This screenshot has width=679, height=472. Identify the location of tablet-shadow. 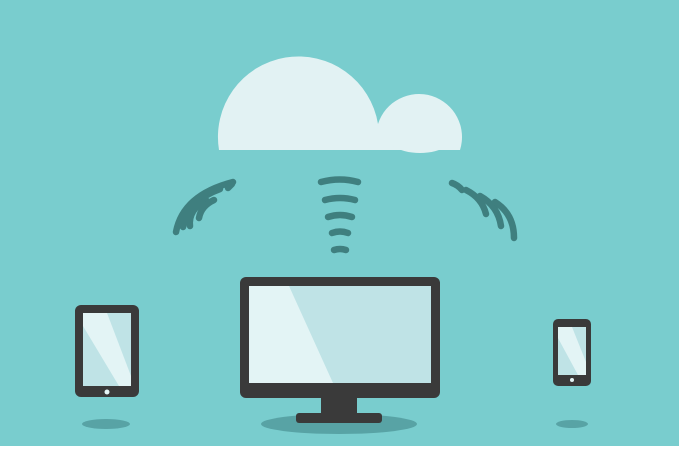
(106, 424).